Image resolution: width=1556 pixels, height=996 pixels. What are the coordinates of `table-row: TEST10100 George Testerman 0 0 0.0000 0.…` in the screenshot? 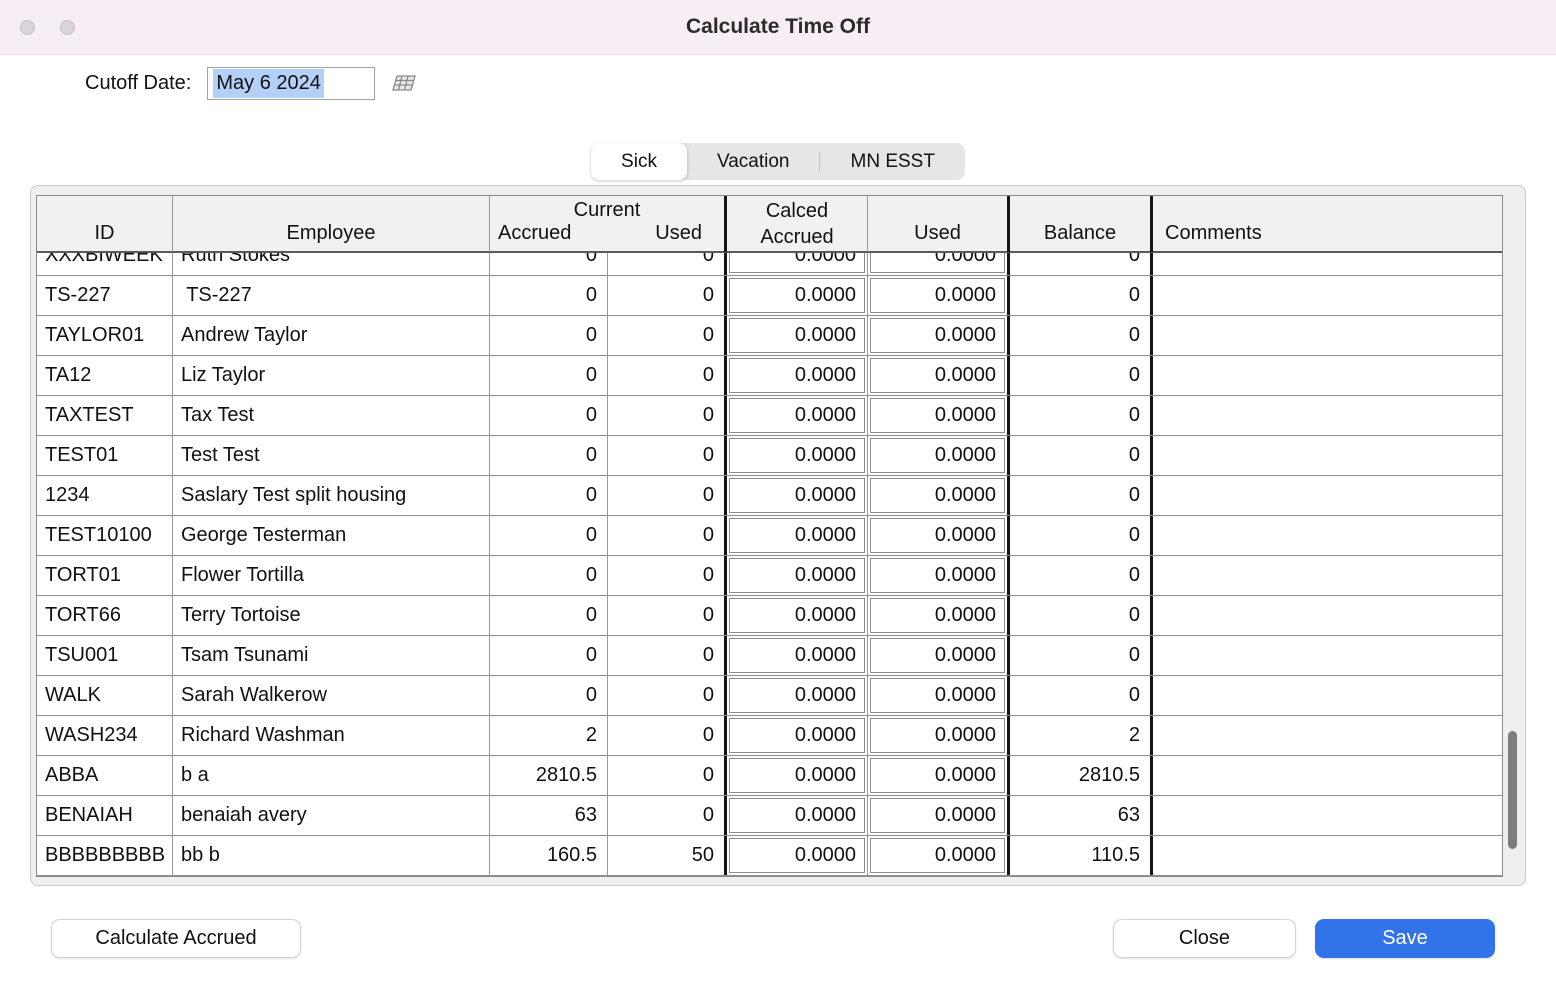 It's located at (769, 536).